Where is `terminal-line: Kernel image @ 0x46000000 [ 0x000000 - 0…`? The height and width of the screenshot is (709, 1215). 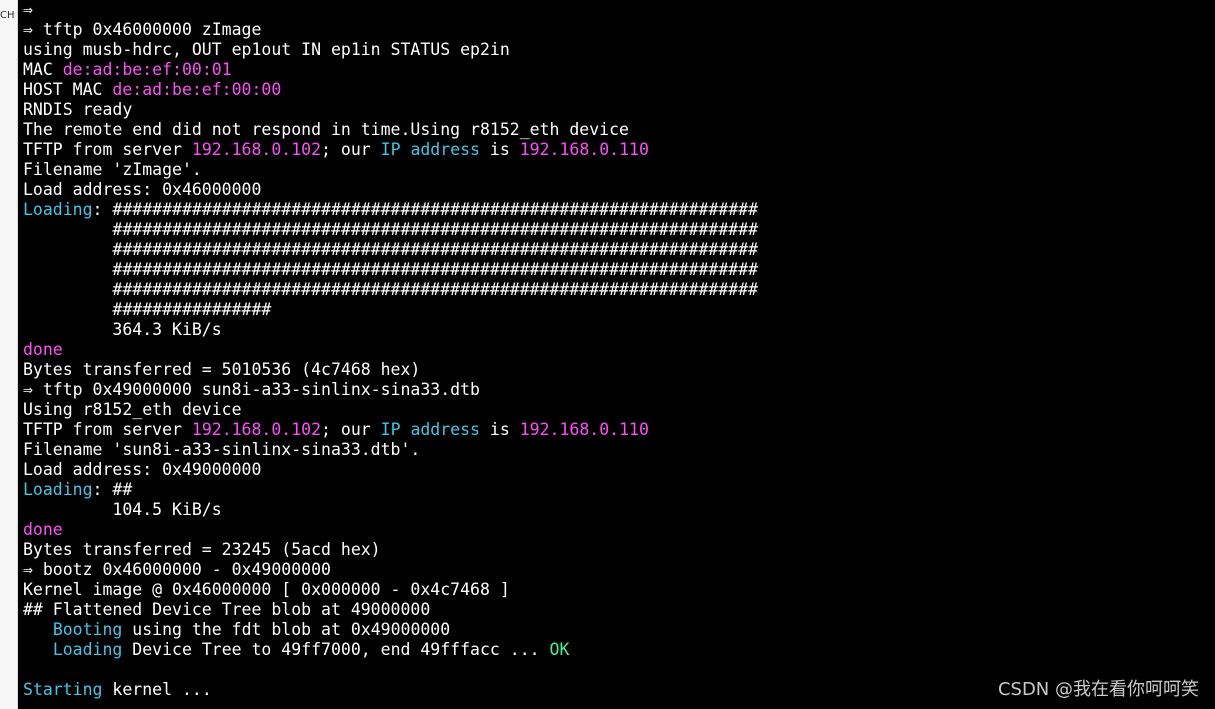
terminal-line: Kernel image @ 0x46000000 [ 0x000000 - 0… is located at coordinates (619, 590).